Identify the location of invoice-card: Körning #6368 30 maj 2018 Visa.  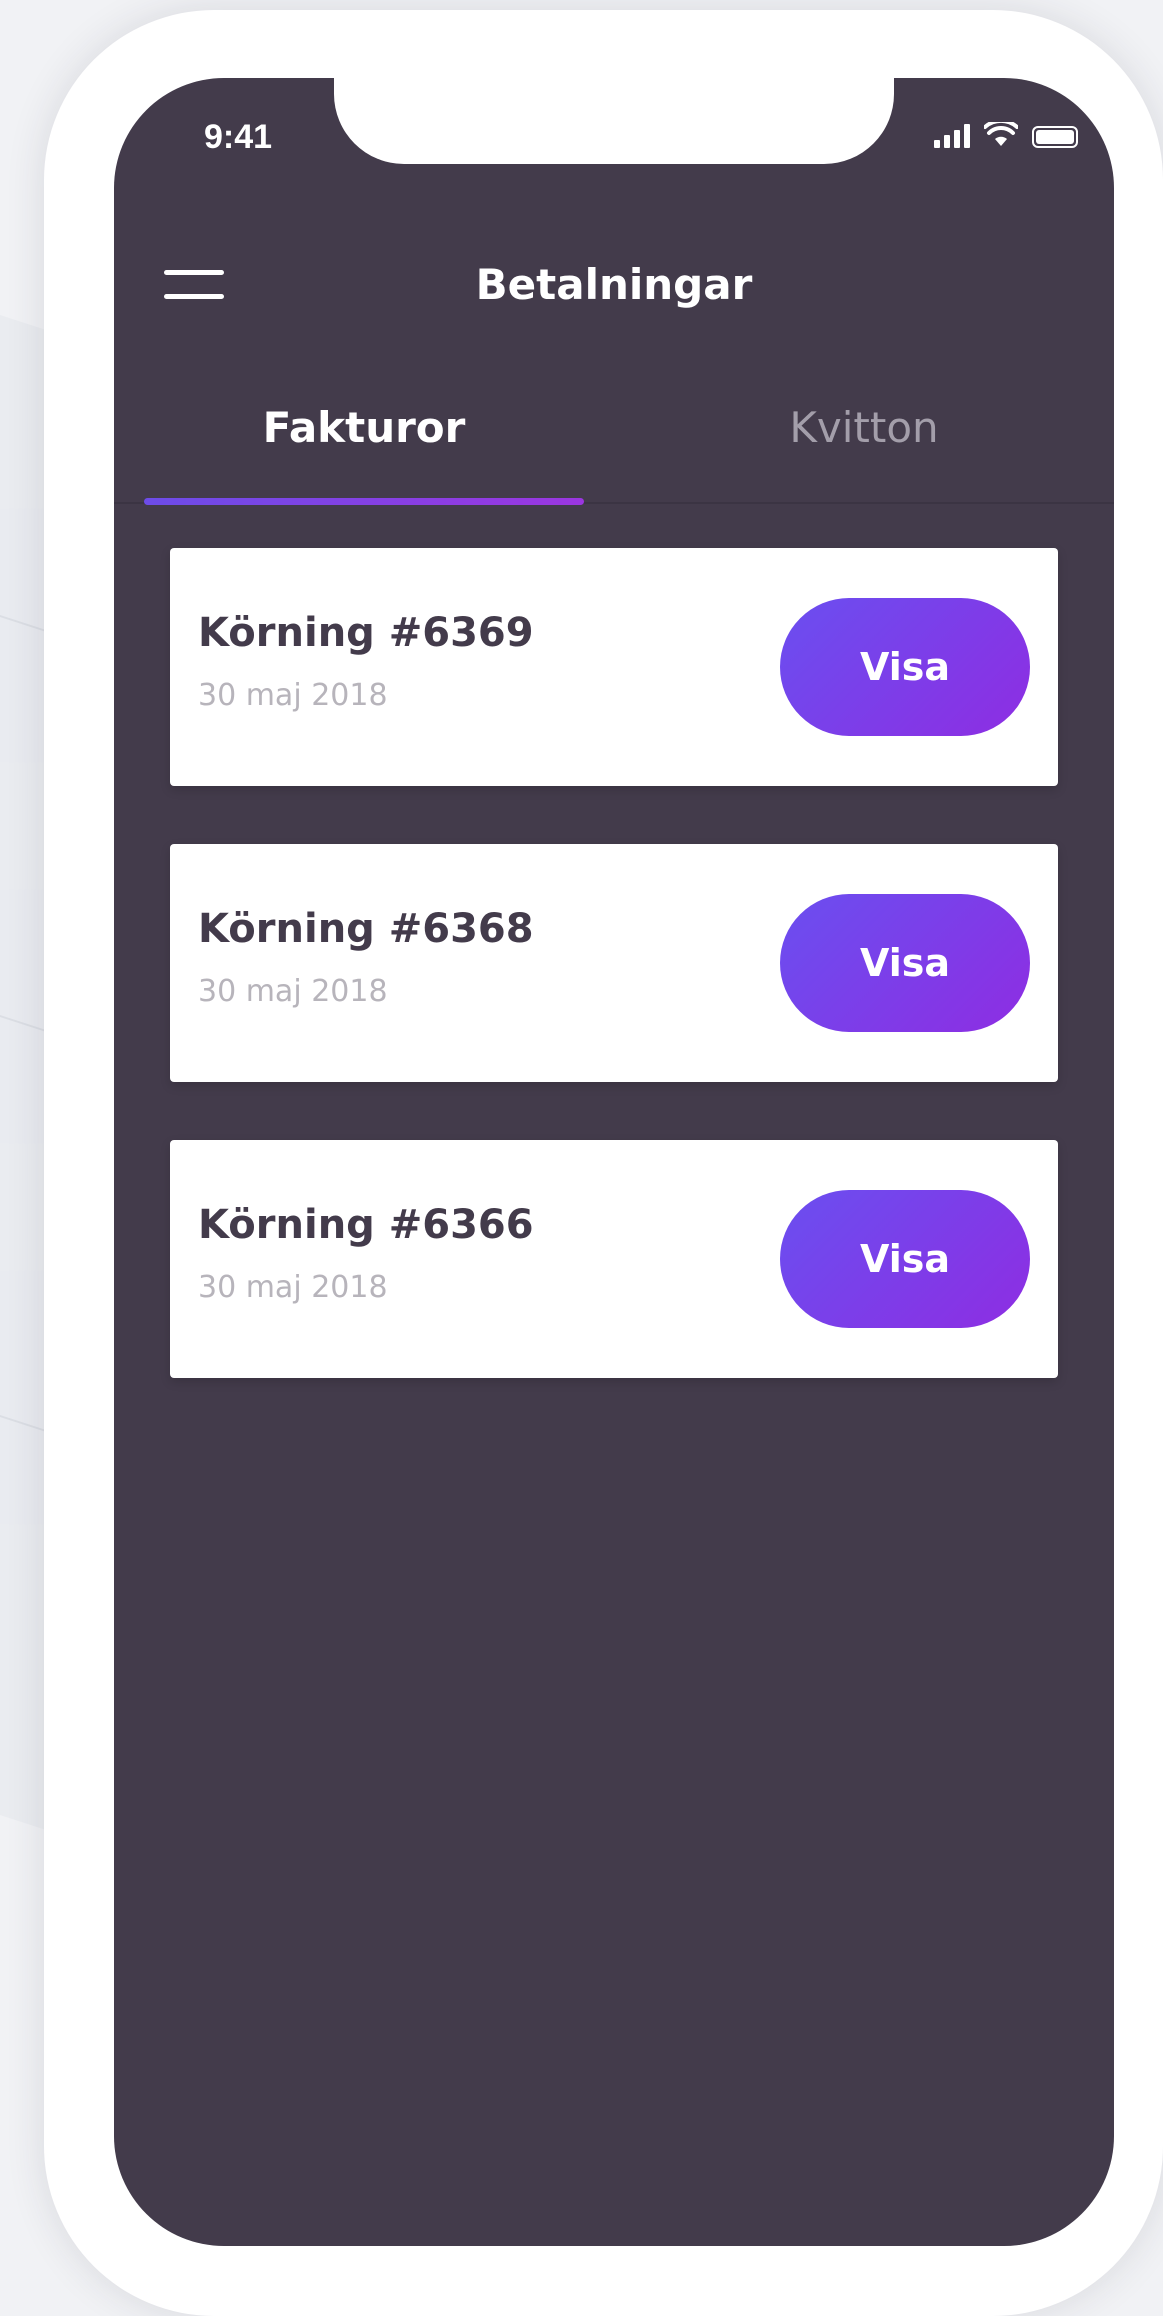
(614, 963).